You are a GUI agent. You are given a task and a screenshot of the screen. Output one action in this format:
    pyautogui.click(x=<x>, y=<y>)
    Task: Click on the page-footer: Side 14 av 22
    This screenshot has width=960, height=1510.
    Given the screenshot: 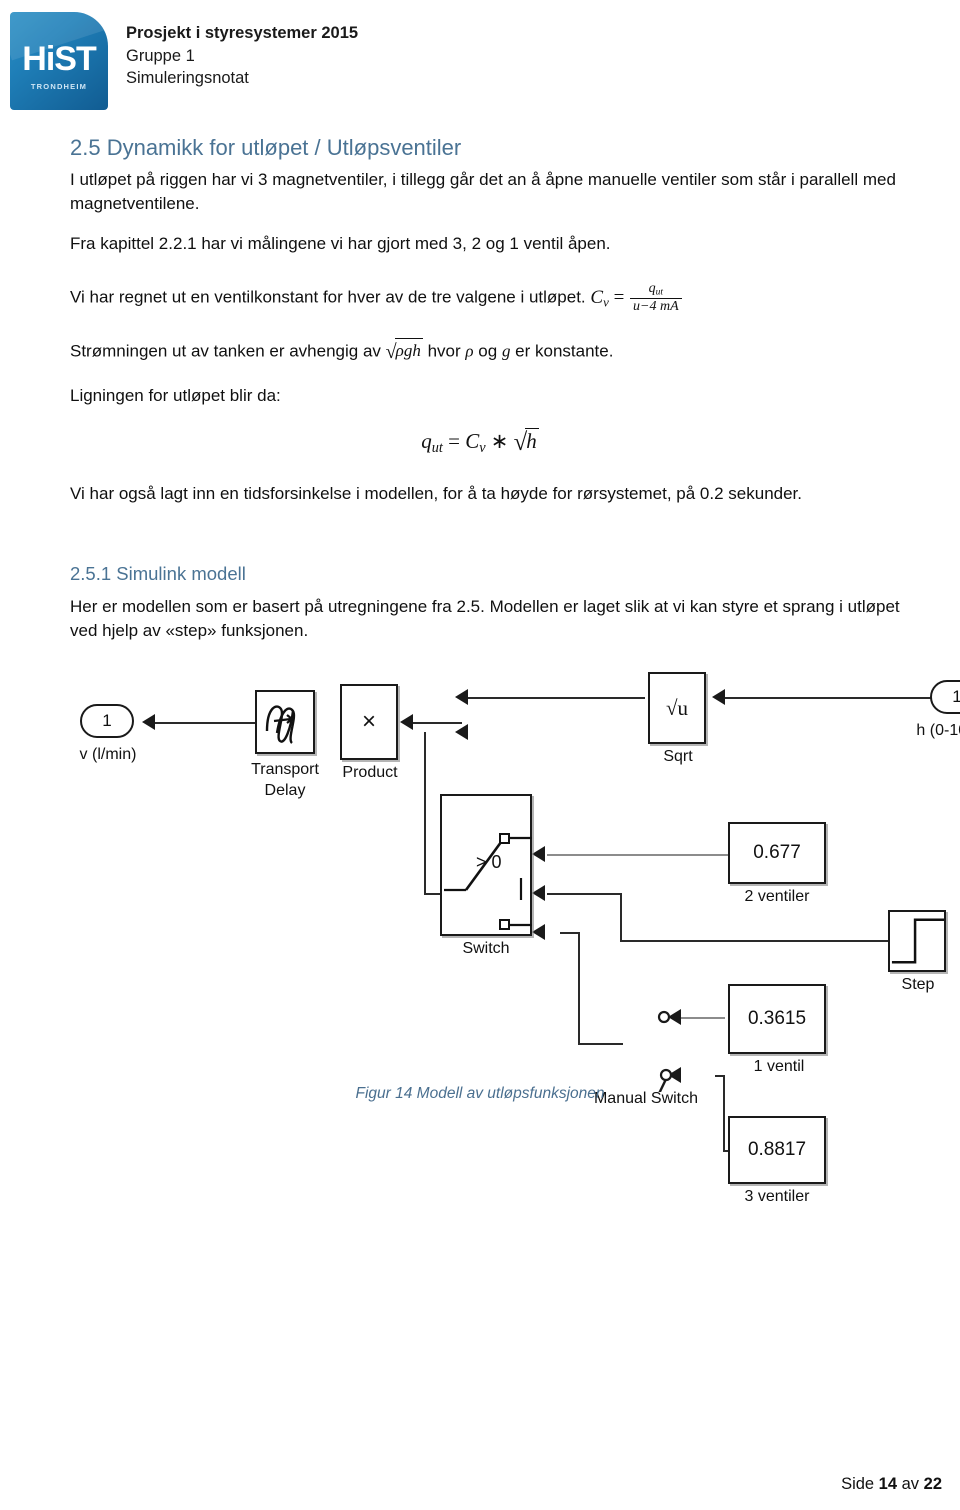 What is the action you would take?
    pyautogui.click(x=891, y=1484)
    